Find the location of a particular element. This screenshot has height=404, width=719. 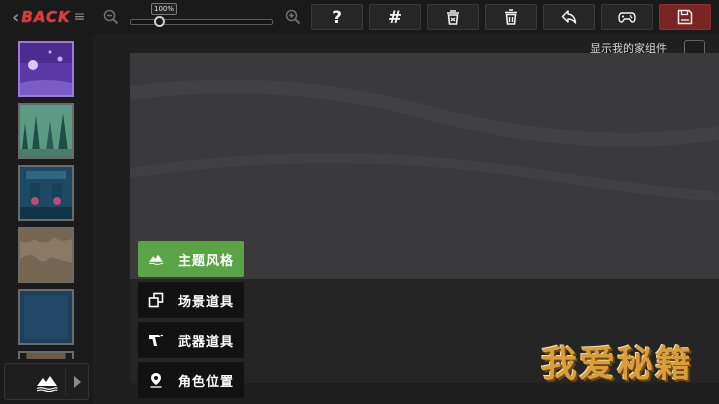

forest-theme-image is located at coordinates (46, 131).